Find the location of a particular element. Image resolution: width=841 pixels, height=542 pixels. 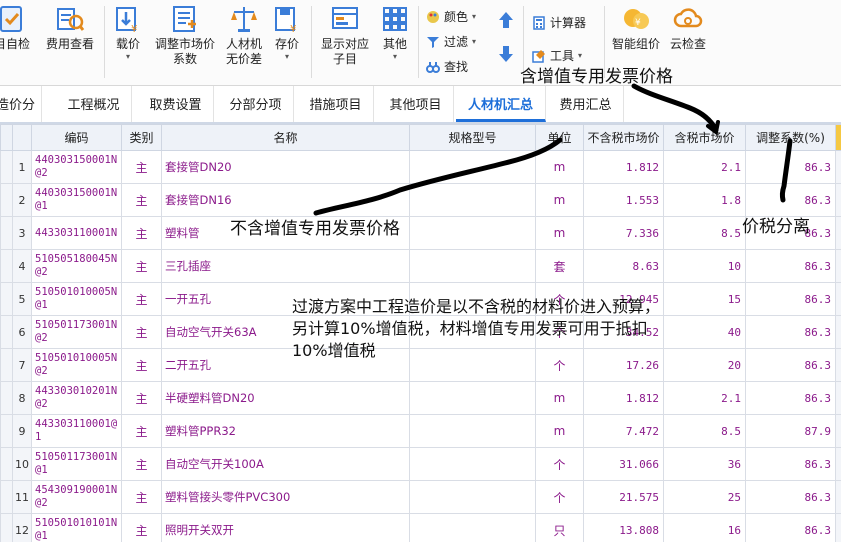

find-button: 查找 is located at coordinates (447, 66).